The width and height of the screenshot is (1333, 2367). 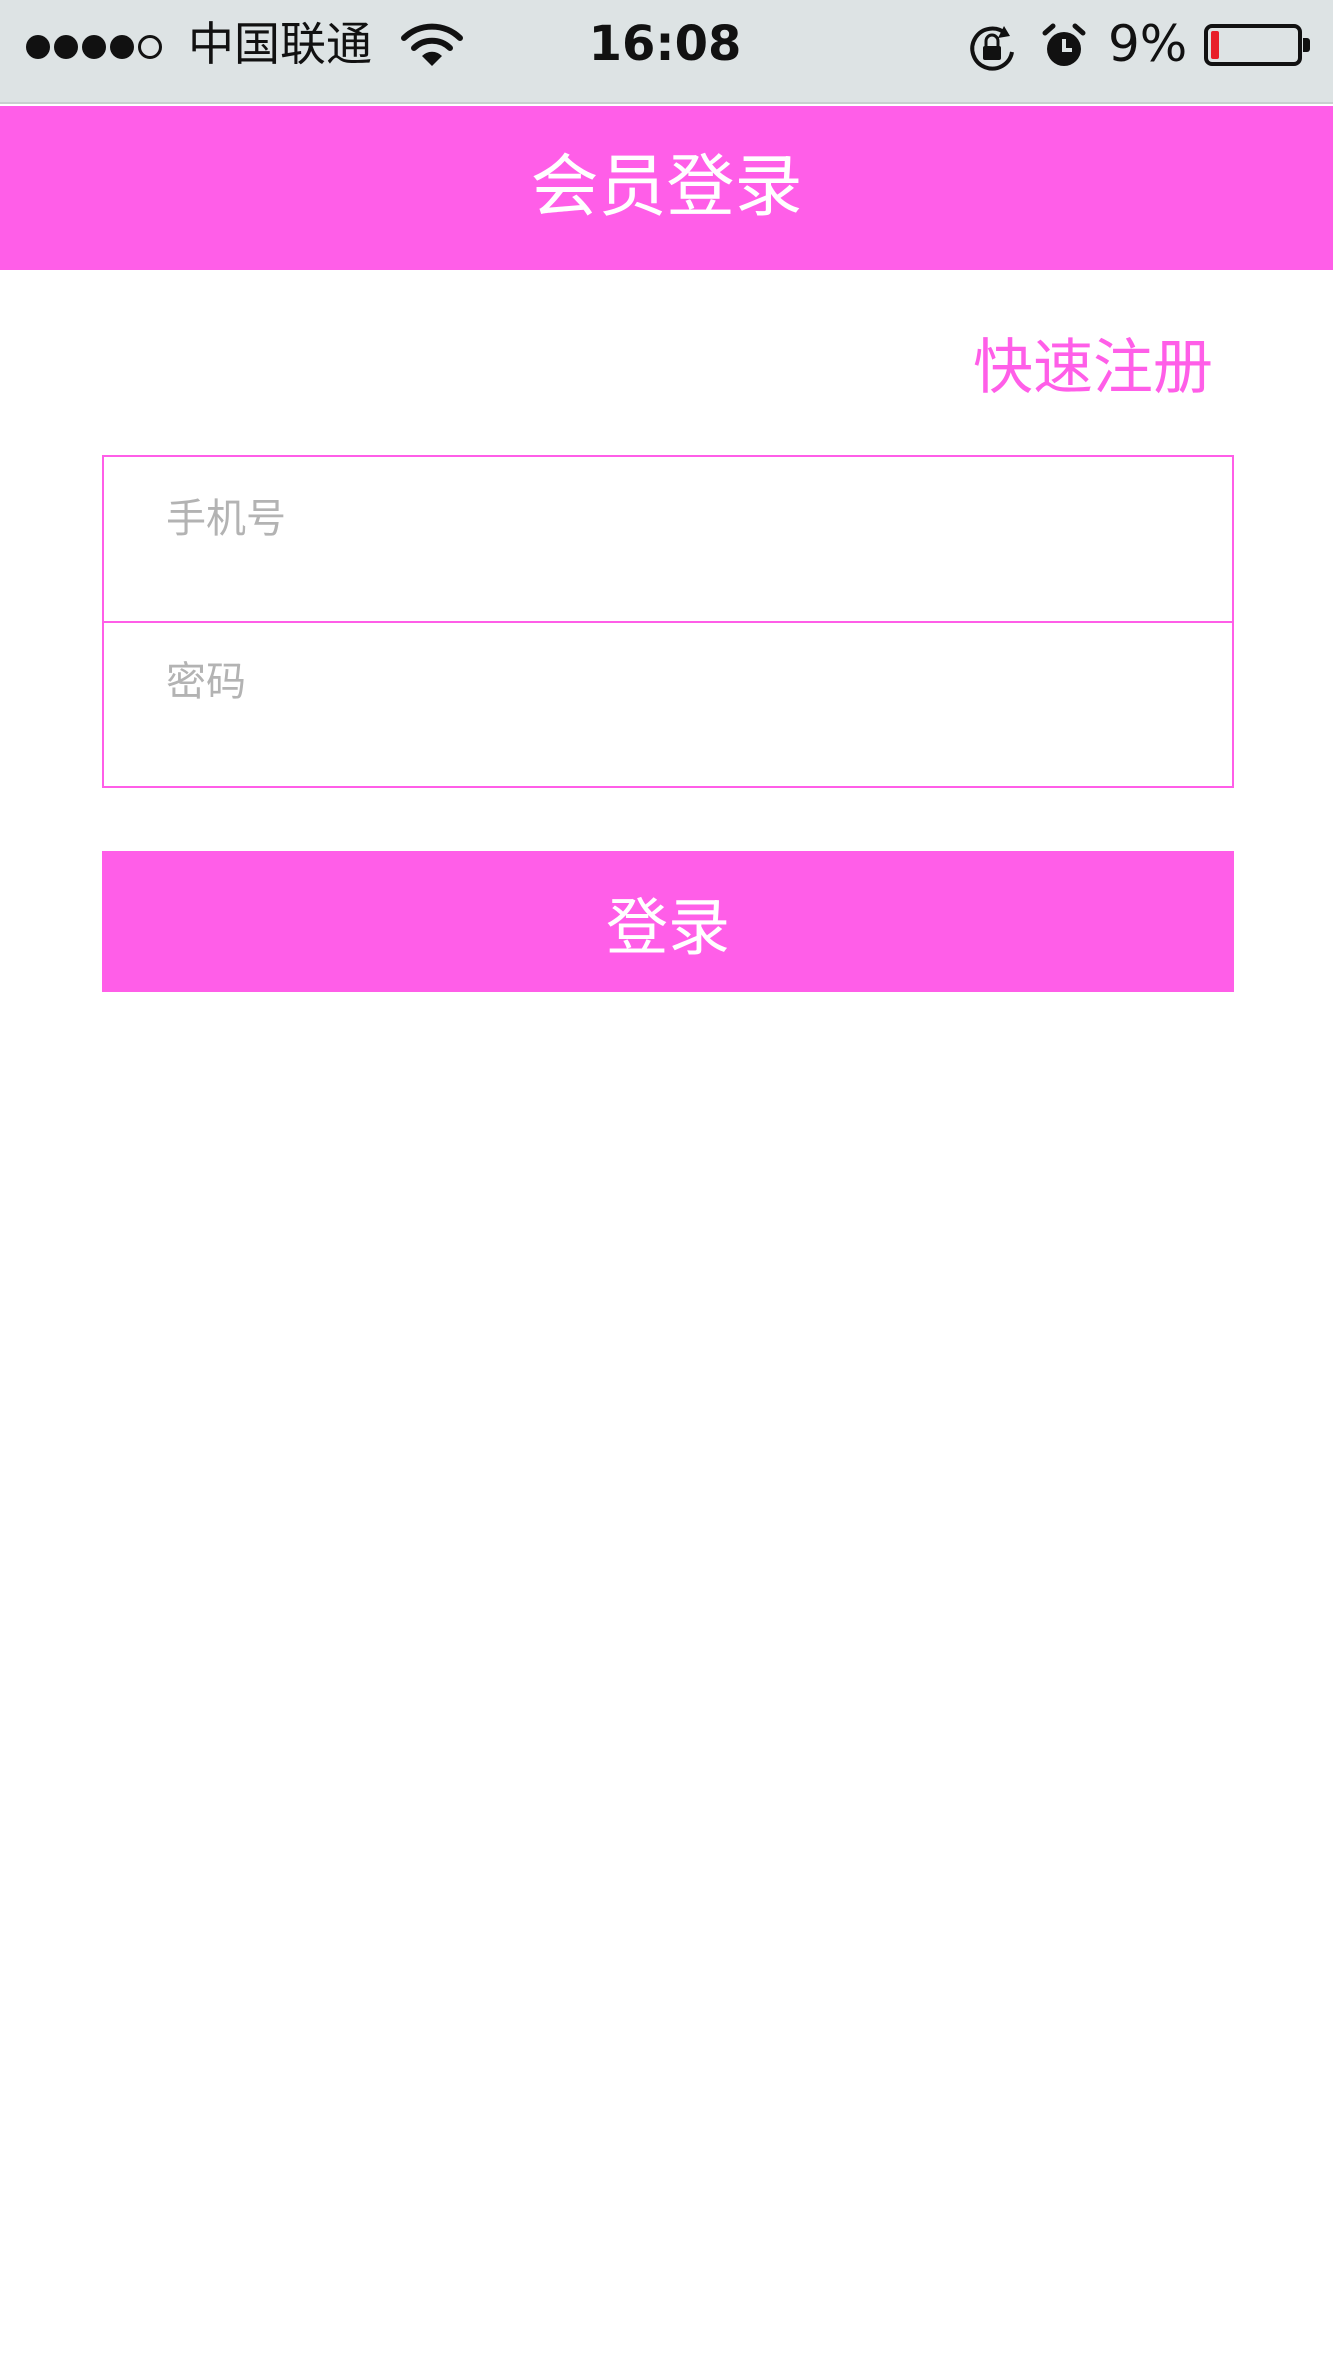 I want to click on alarm-icon, so click(x=1064, y=44).